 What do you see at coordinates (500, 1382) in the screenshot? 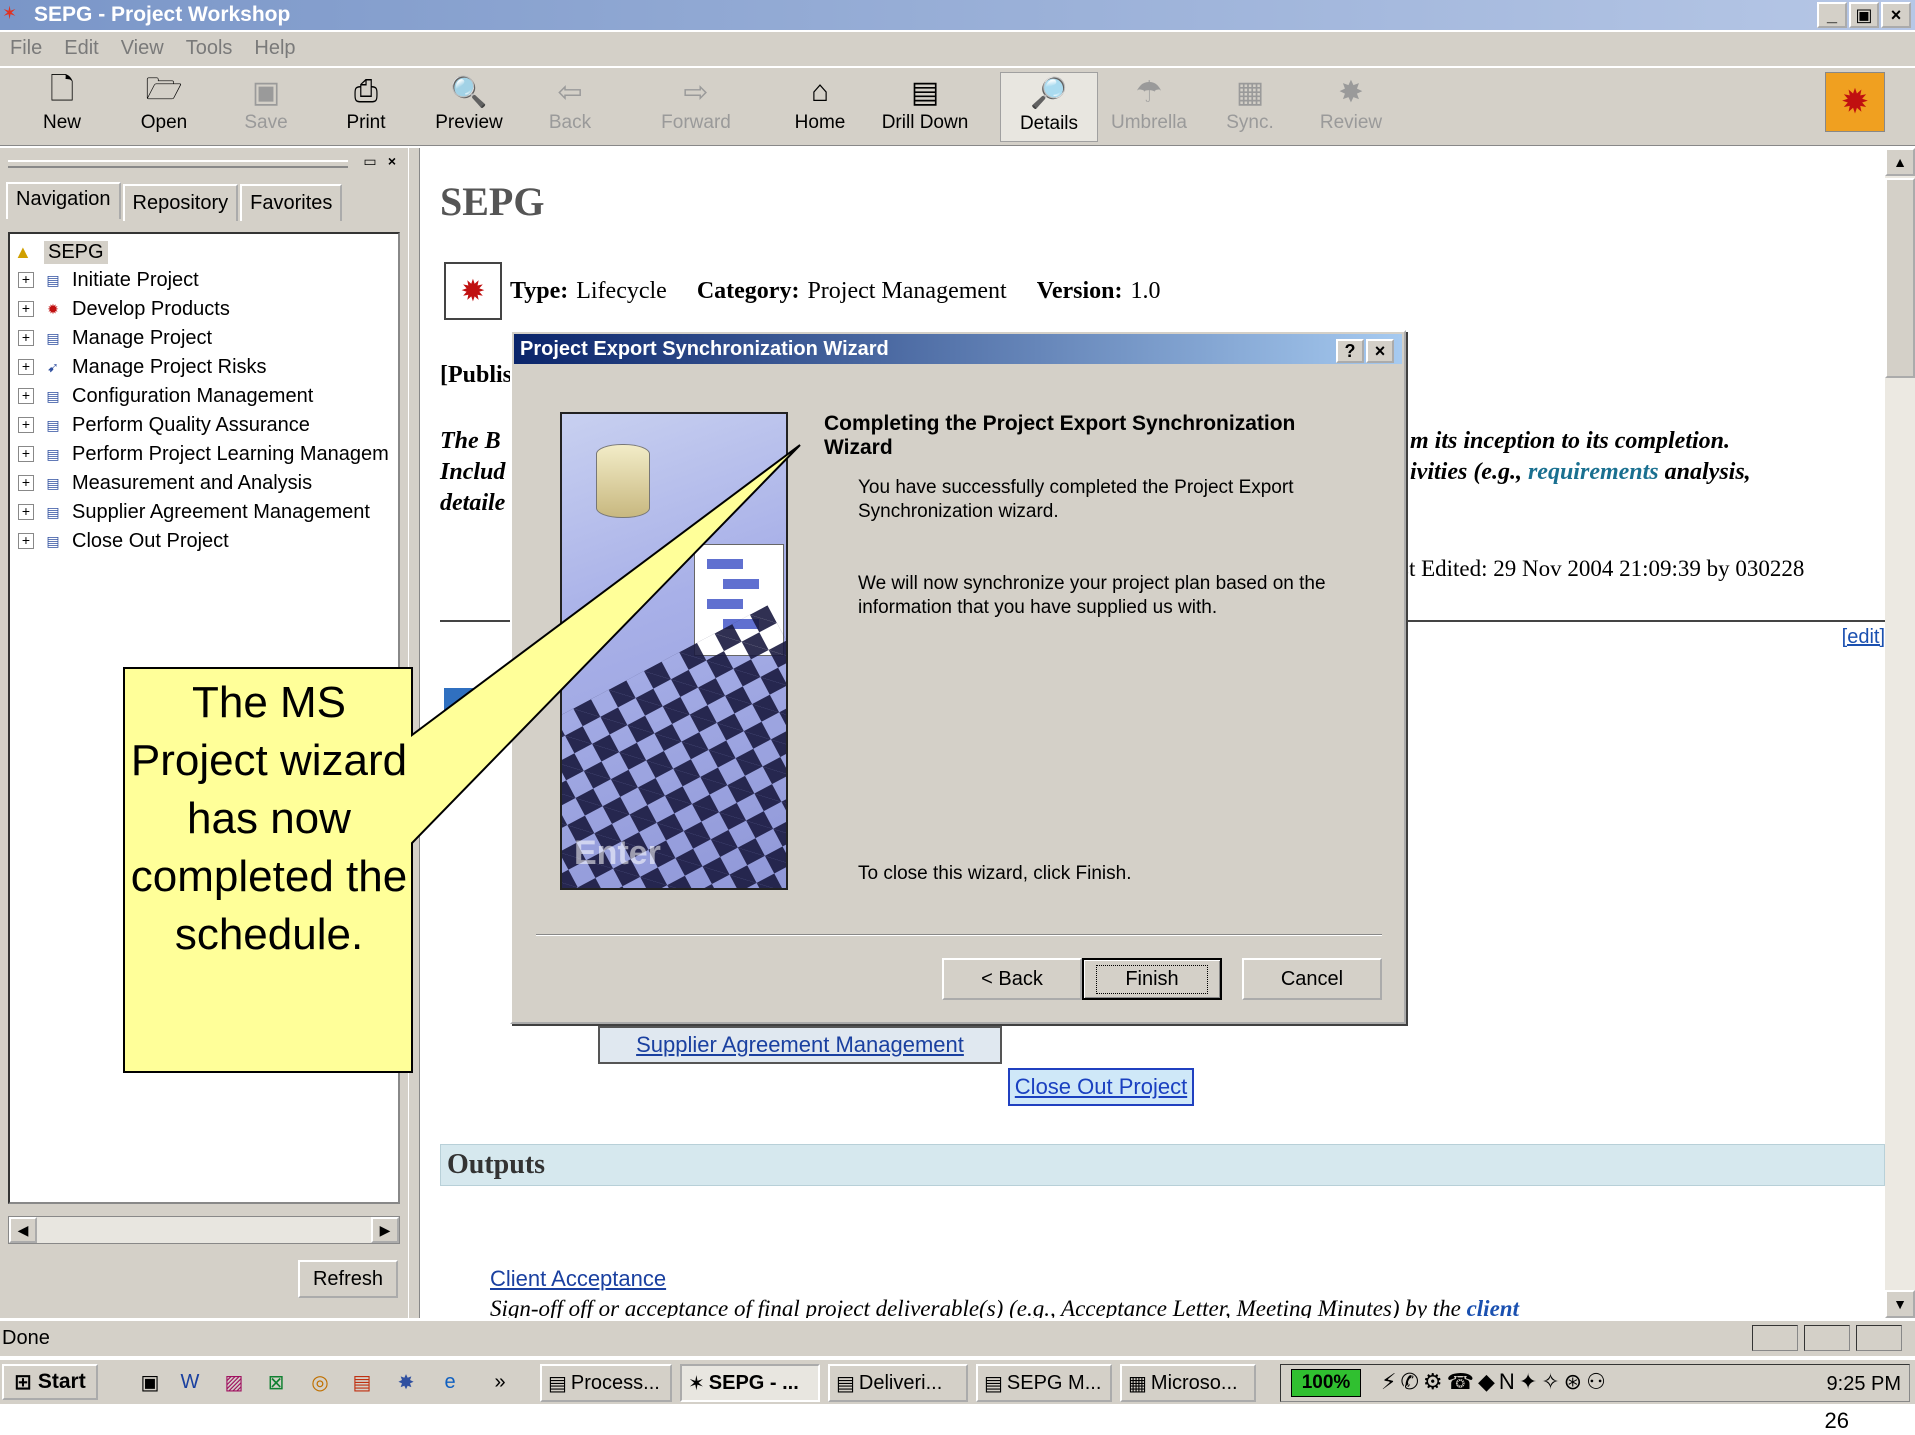
I see `quicklaunch-more-icon: »` at bounding box center [500, 1382].